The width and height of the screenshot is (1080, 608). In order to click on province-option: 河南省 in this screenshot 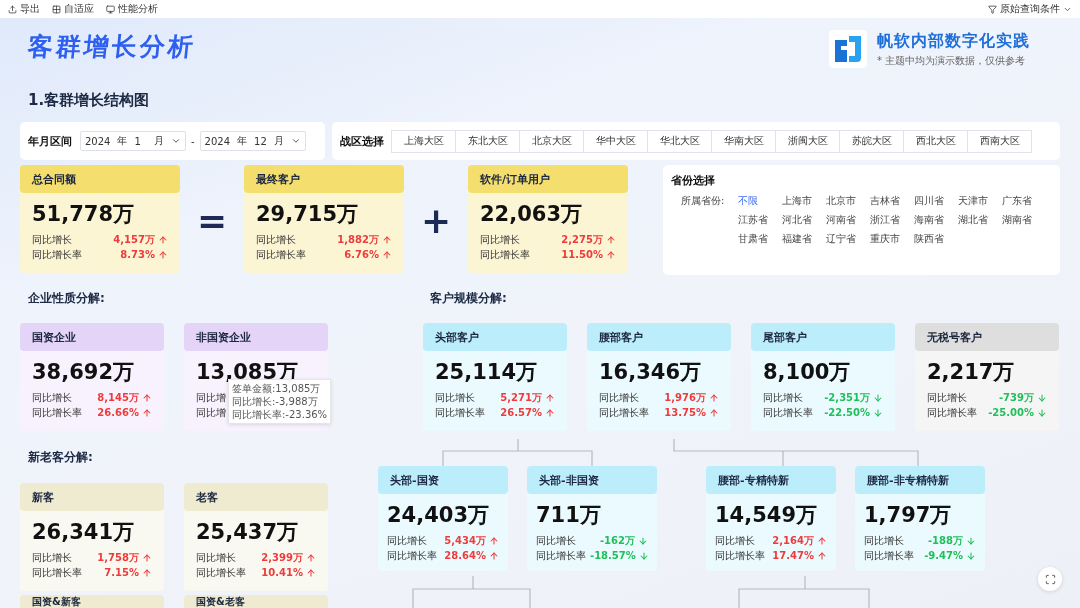, I will do `click(848, 220)`.